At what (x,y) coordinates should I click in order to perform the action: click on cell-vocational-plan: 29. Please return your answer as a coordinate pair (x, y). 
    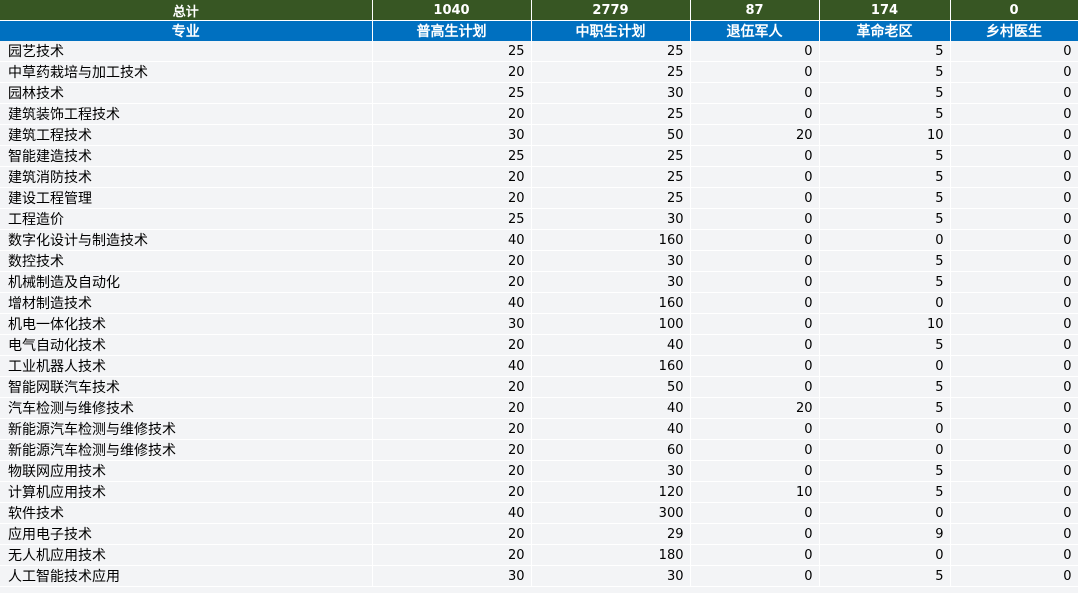
    Looking at the image, I should click on (611, 534).